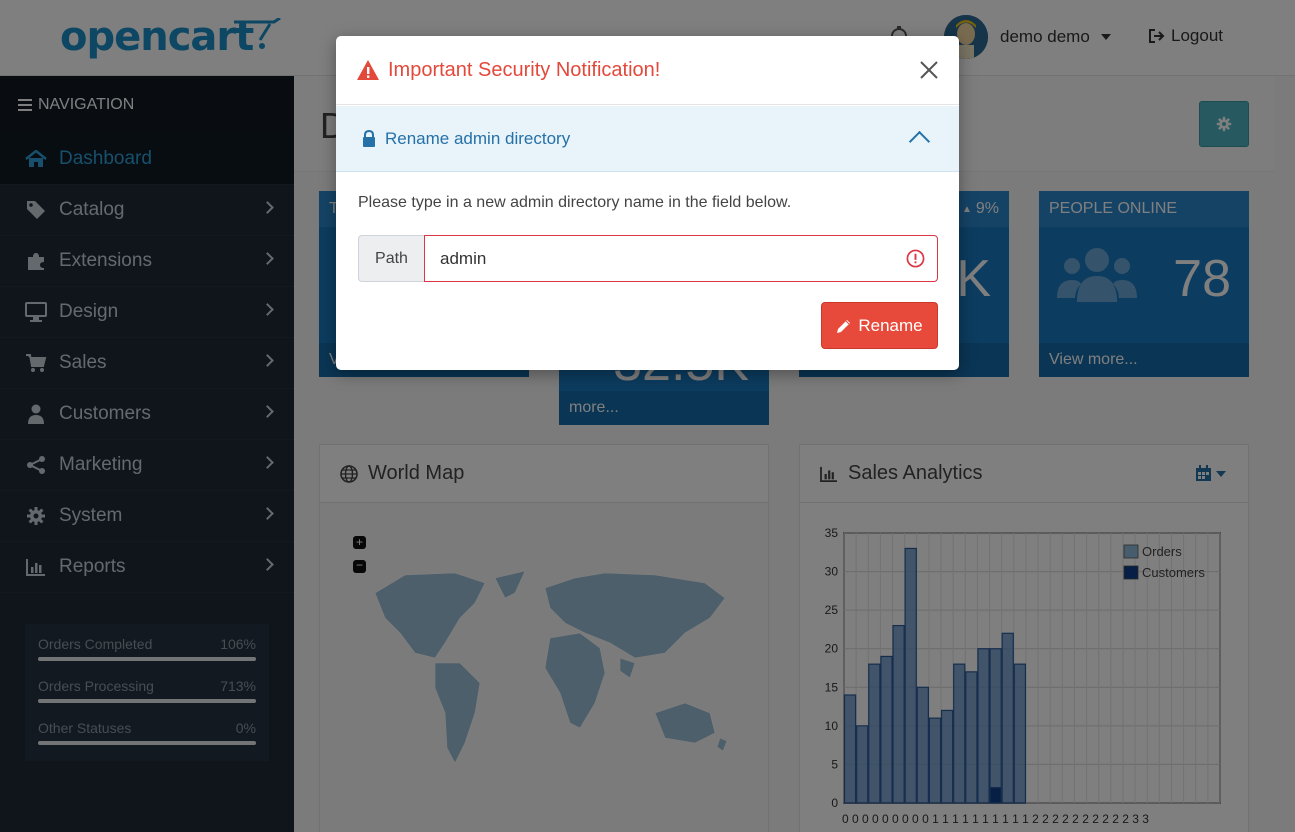 The height and width of the screenshot is (832, 1295). Describe the element at coordinates (368, 70) in the screenshot. I see `warning-icon` at that location.